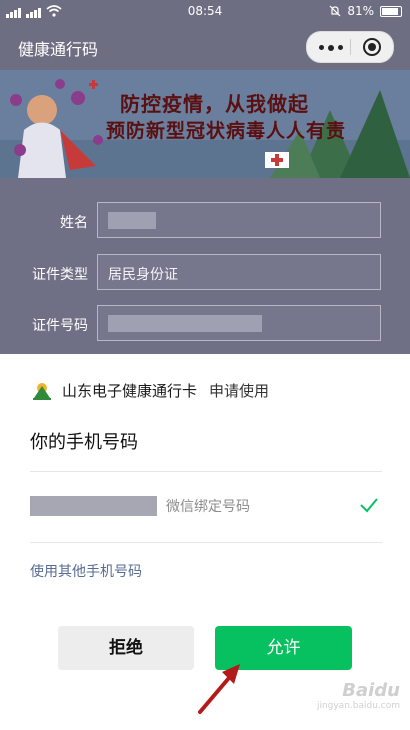  Describe the element at coordinates (205, 46) in the screenshot. I see `navbar: 健康通行码` at that location.